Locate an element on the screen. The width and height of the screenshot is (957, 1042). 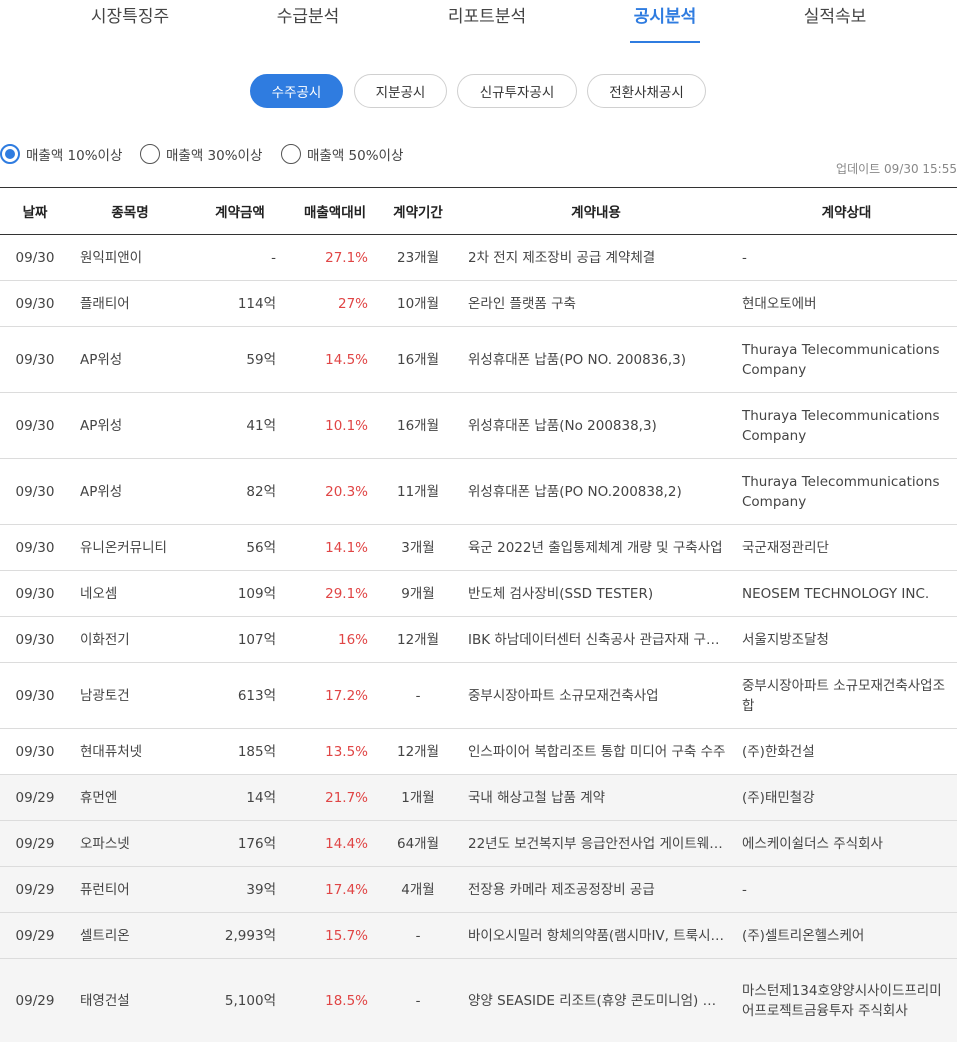
counterparty-cell: (주)태민철강 is located at coordinates (846, 797).